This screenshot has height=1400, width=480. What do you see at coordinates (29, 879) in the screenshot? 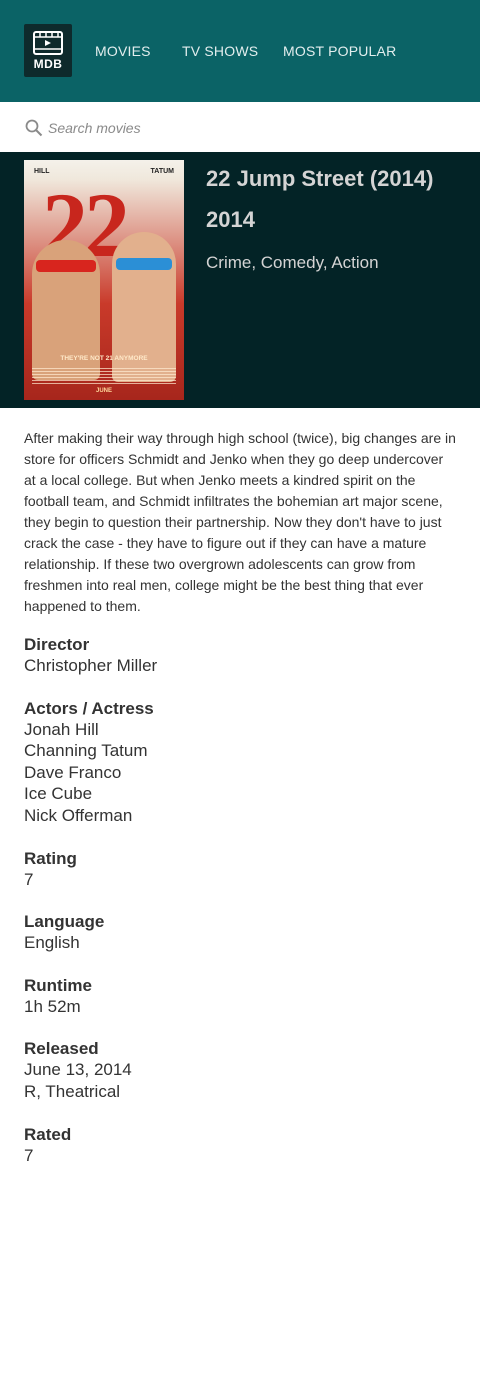
I see `rating-value: 7` at bounding box center [29, 879].